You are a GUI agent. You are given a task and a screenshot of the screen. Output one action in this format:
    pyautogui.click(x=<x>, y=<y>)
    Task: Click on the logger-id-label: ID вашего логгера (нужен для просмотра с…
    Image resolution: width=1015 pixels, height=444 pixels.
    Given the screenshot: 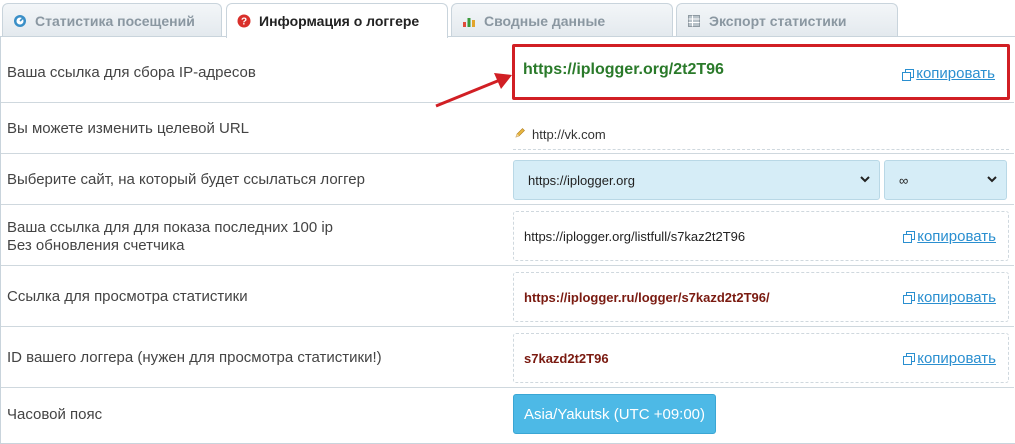 What is the action you would take?
    pyautogui.click(x=194, y=357)
    